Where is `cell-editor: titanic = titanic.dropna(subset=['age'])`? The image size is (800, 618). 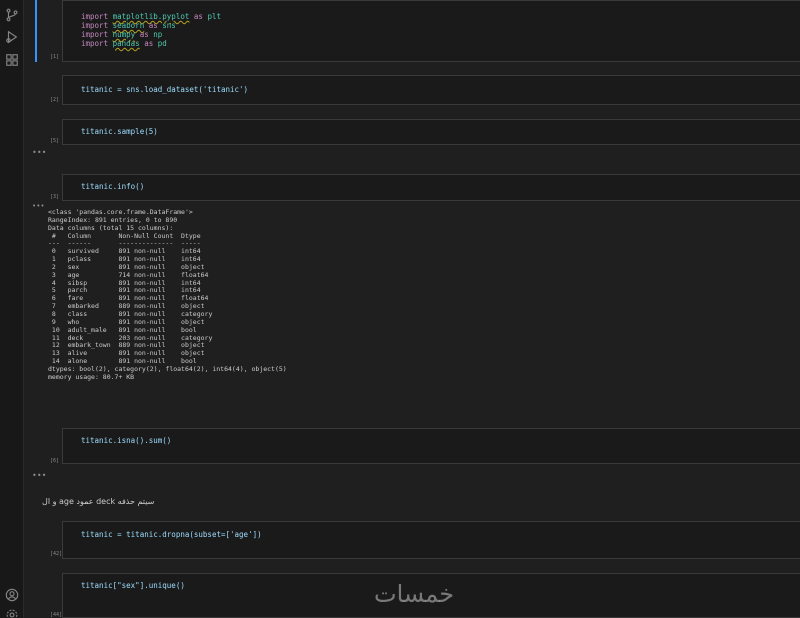
cell-editor: titanic = titanic.dropna(subset=['age']) is located at coordinates (431, 540).